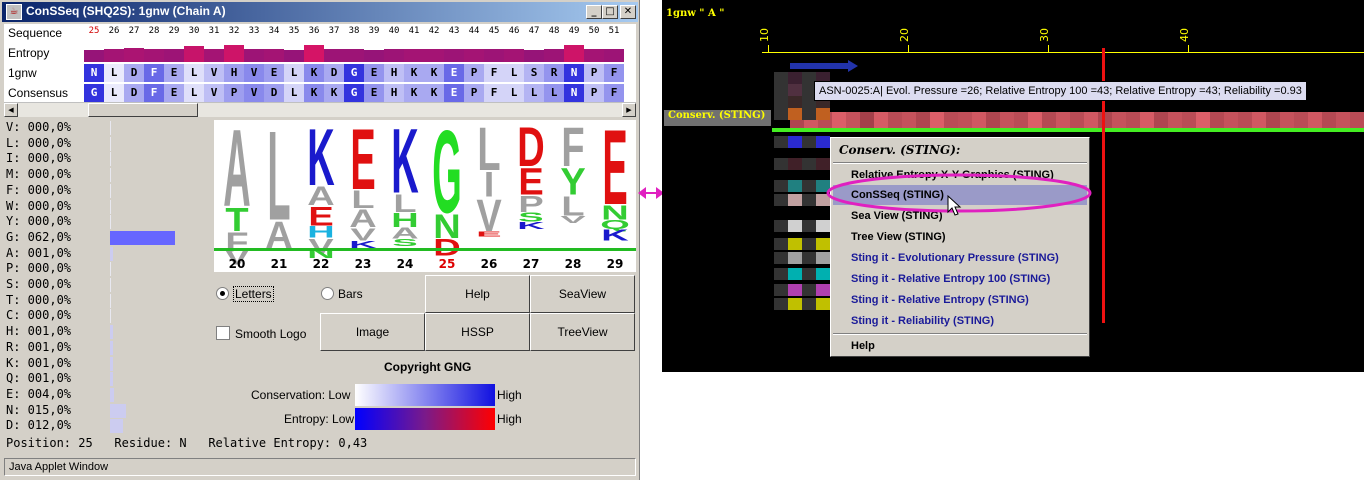  What do you see at coordinates (582, 332) in the screenshot?
I see `treeview-button: TreeView` at bounding box center [582, 332].